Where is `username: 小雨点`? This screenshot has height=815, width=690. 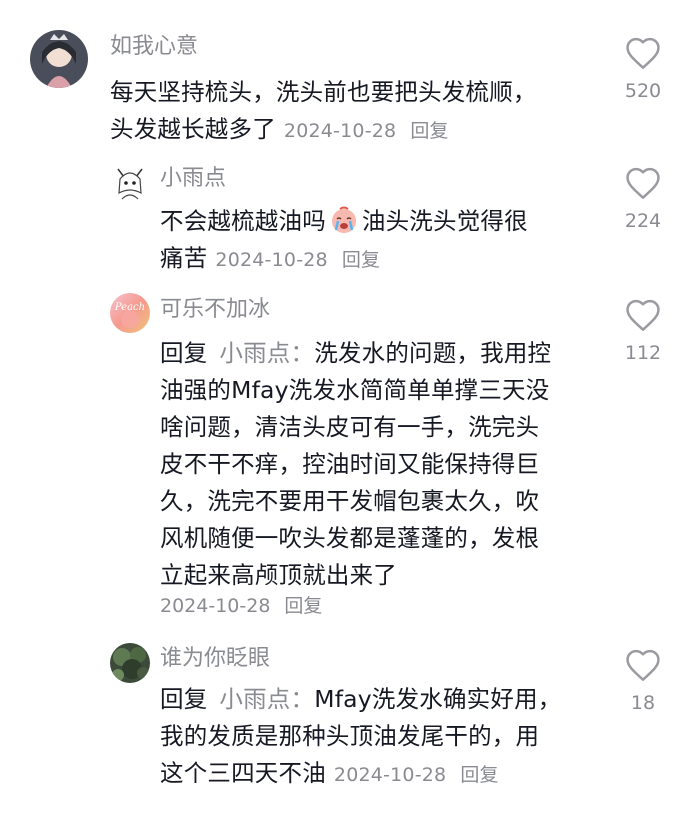 username: 小雨点 is located at coordinates (193, 179).